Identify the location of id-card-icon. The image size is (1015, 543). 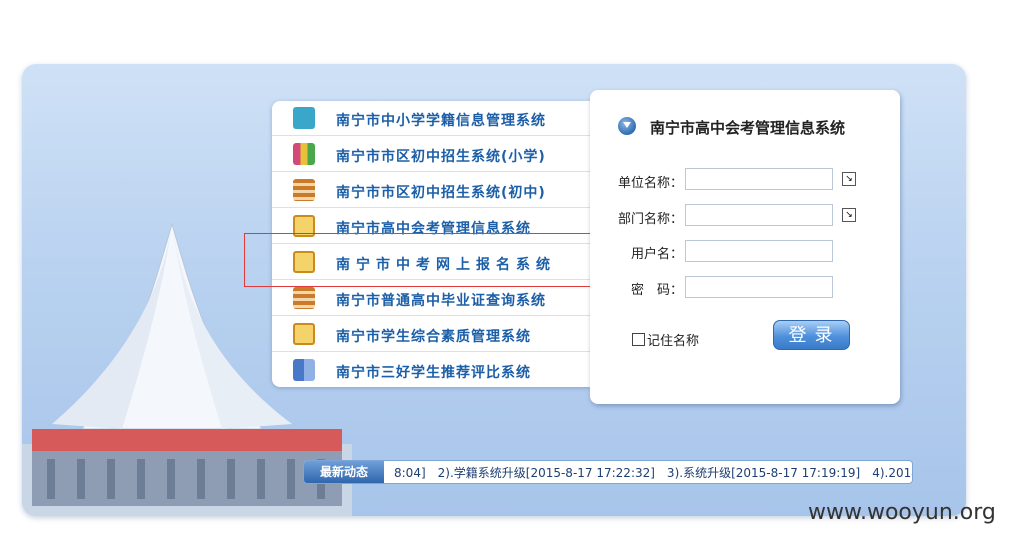
(304, 118).